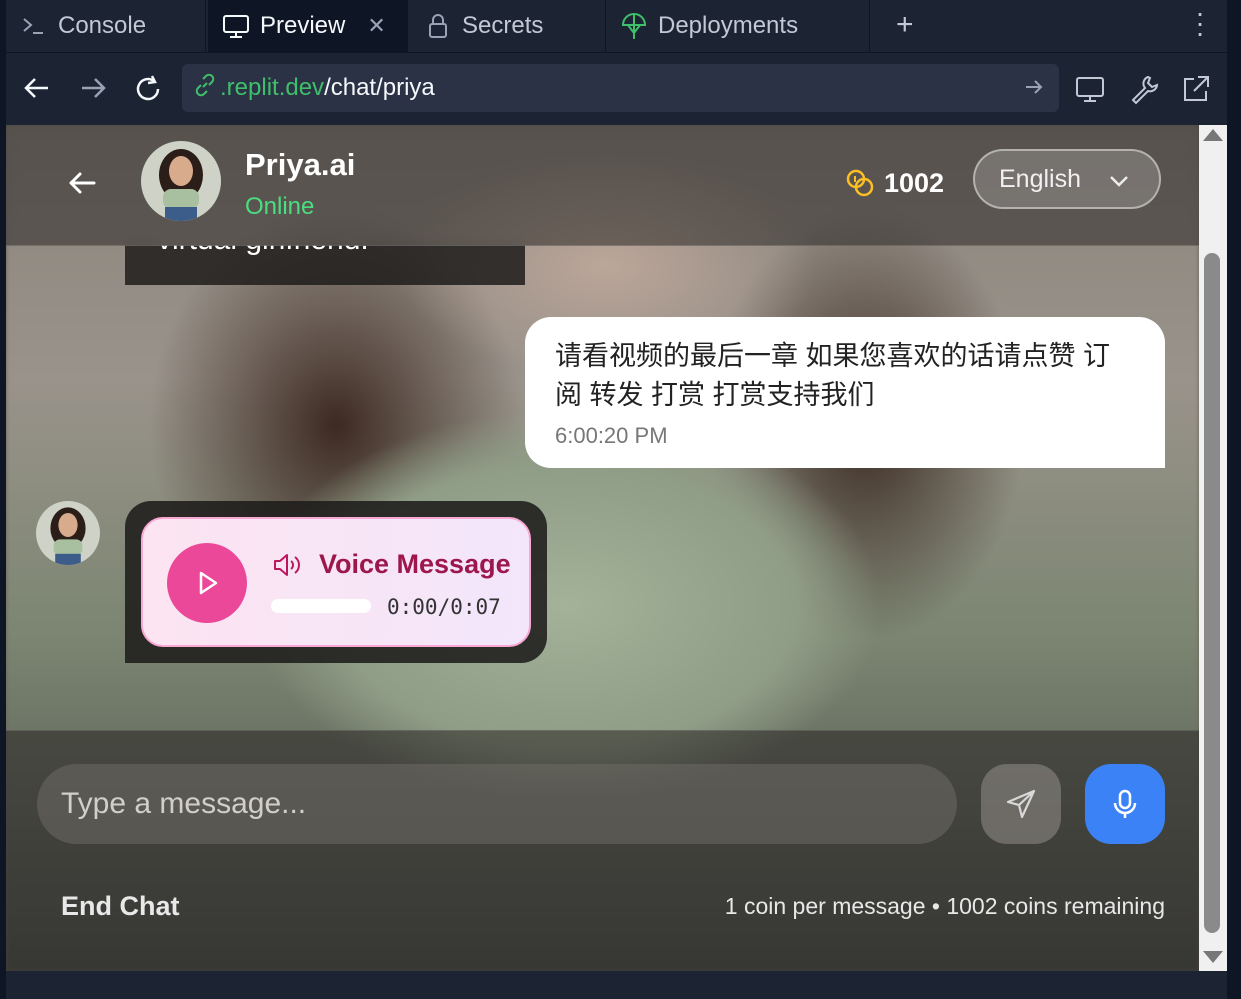 The height and width of the screenshot is (999, 1241). What do you see at coordinates (205, 88) in the screenshot?
I see `link-icon` at bounding box center [205, 88].